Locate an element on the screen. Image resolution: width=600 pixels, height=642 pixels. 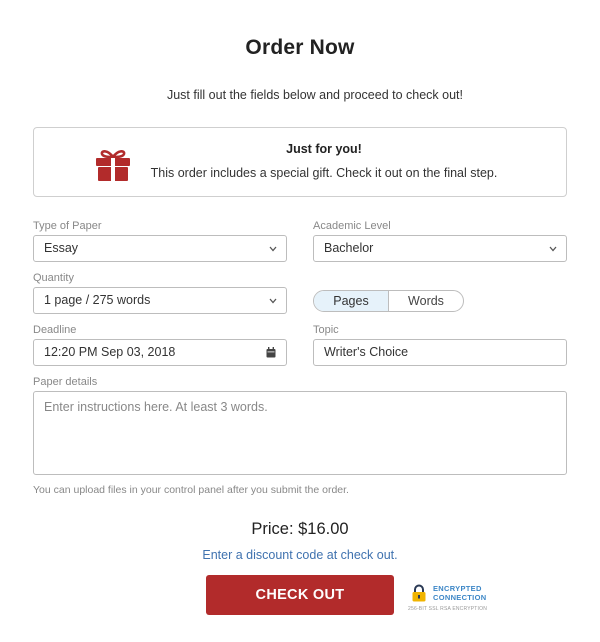
toggle-words: Words is located at coordinates (426, 301).